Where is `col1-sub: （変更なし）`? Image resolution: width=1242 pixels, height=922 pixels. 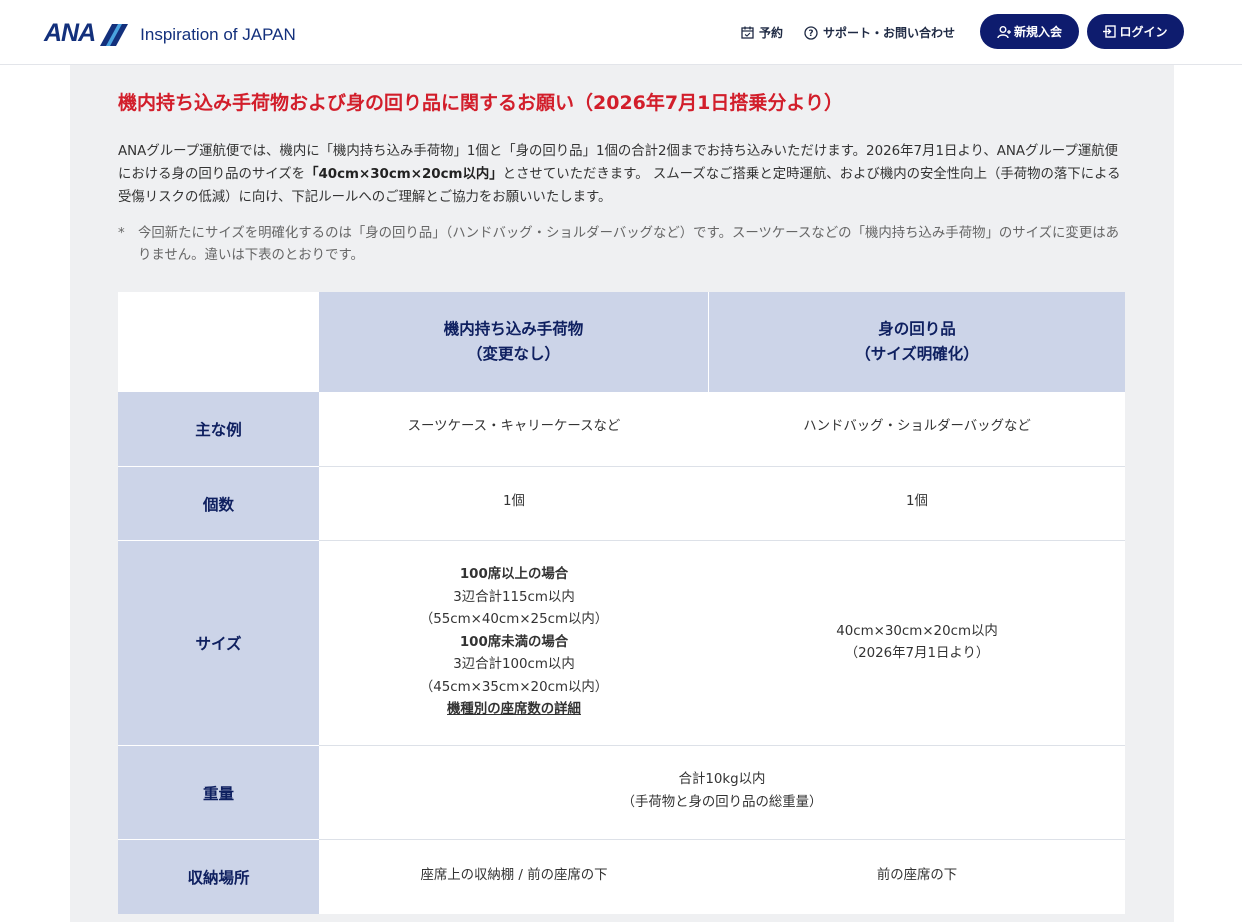
col1-sub: （変更なし） is located at coordinates (513, 354).